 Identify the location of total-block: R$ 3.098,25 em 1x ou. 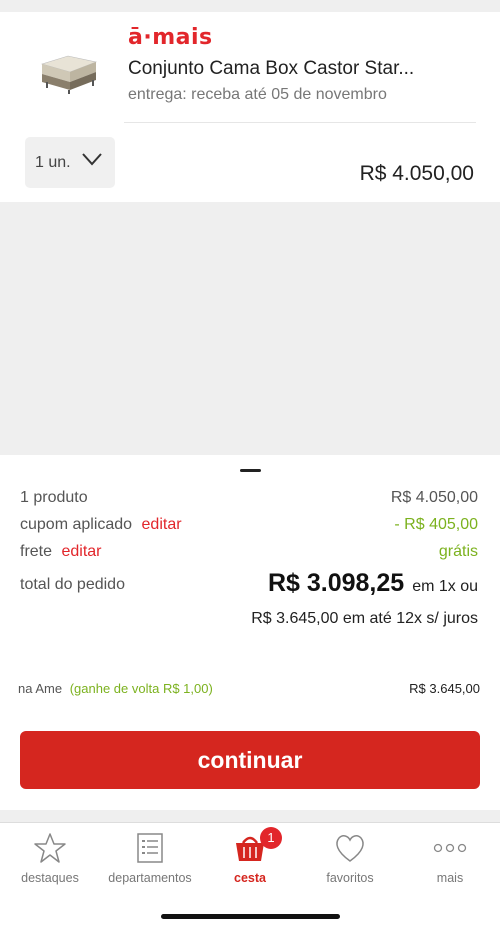
(373, 583).